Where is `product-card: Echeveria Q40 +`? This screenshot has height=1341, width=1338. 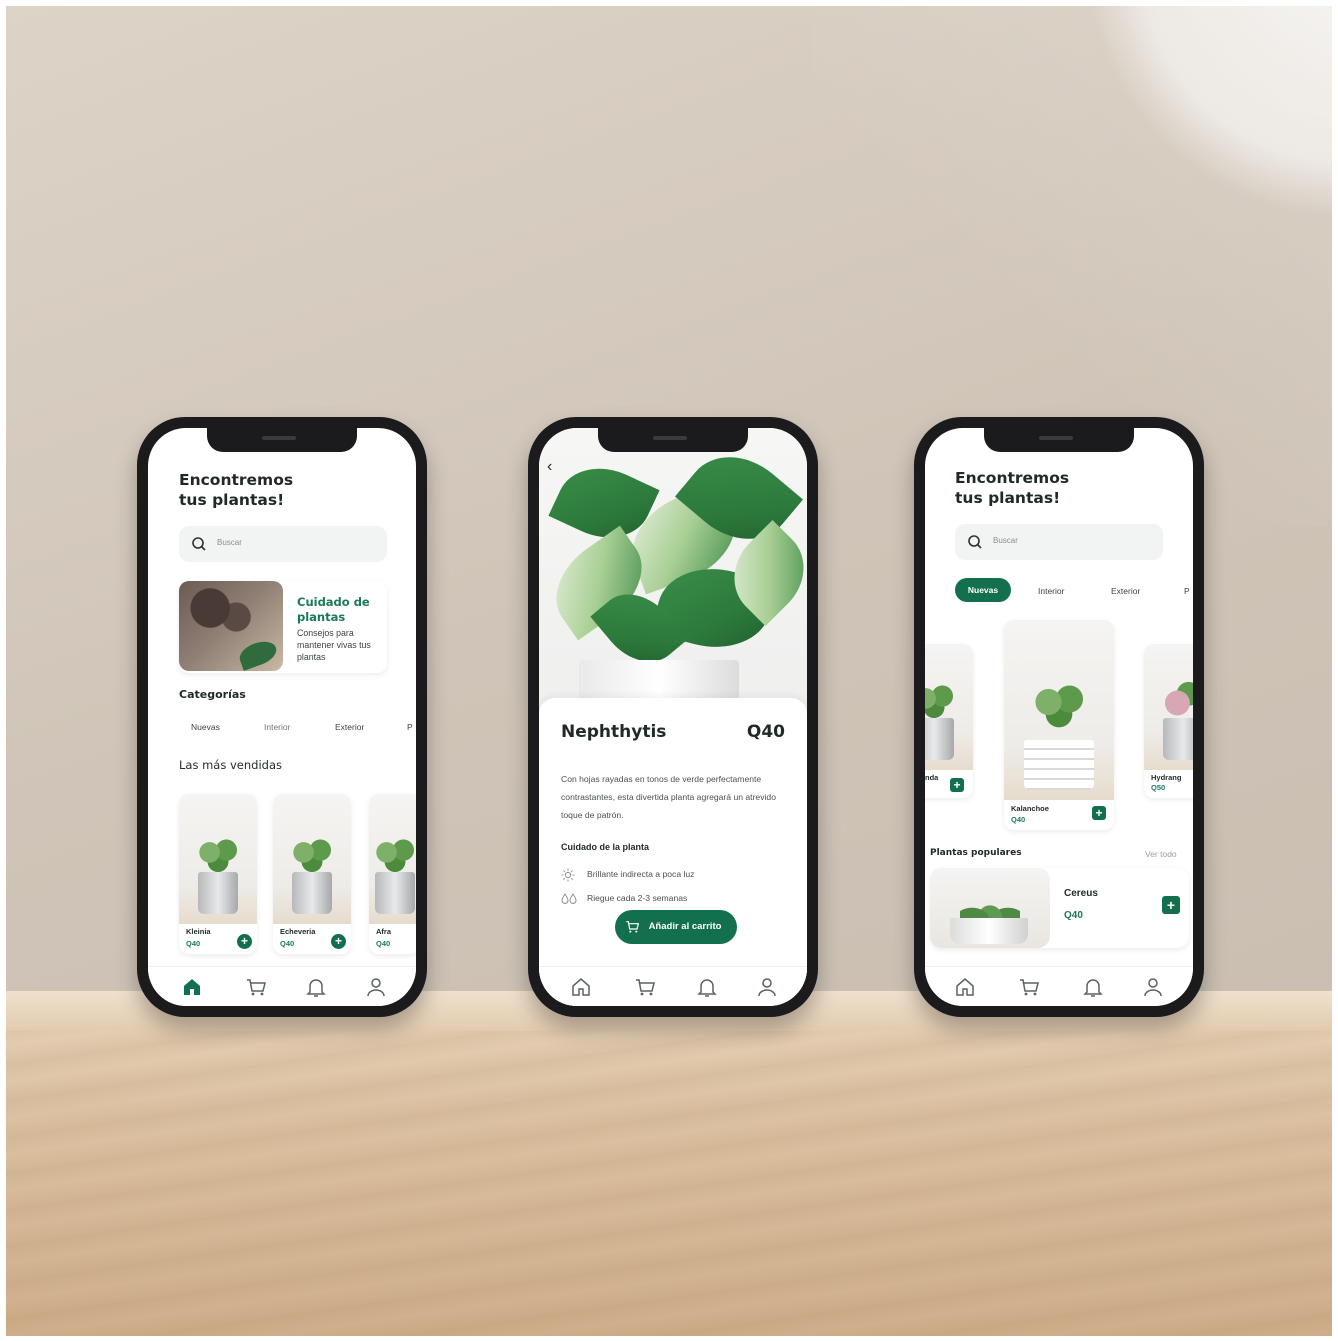
product-card: Echeveria Q40 + is located at coordinates (312, 874).